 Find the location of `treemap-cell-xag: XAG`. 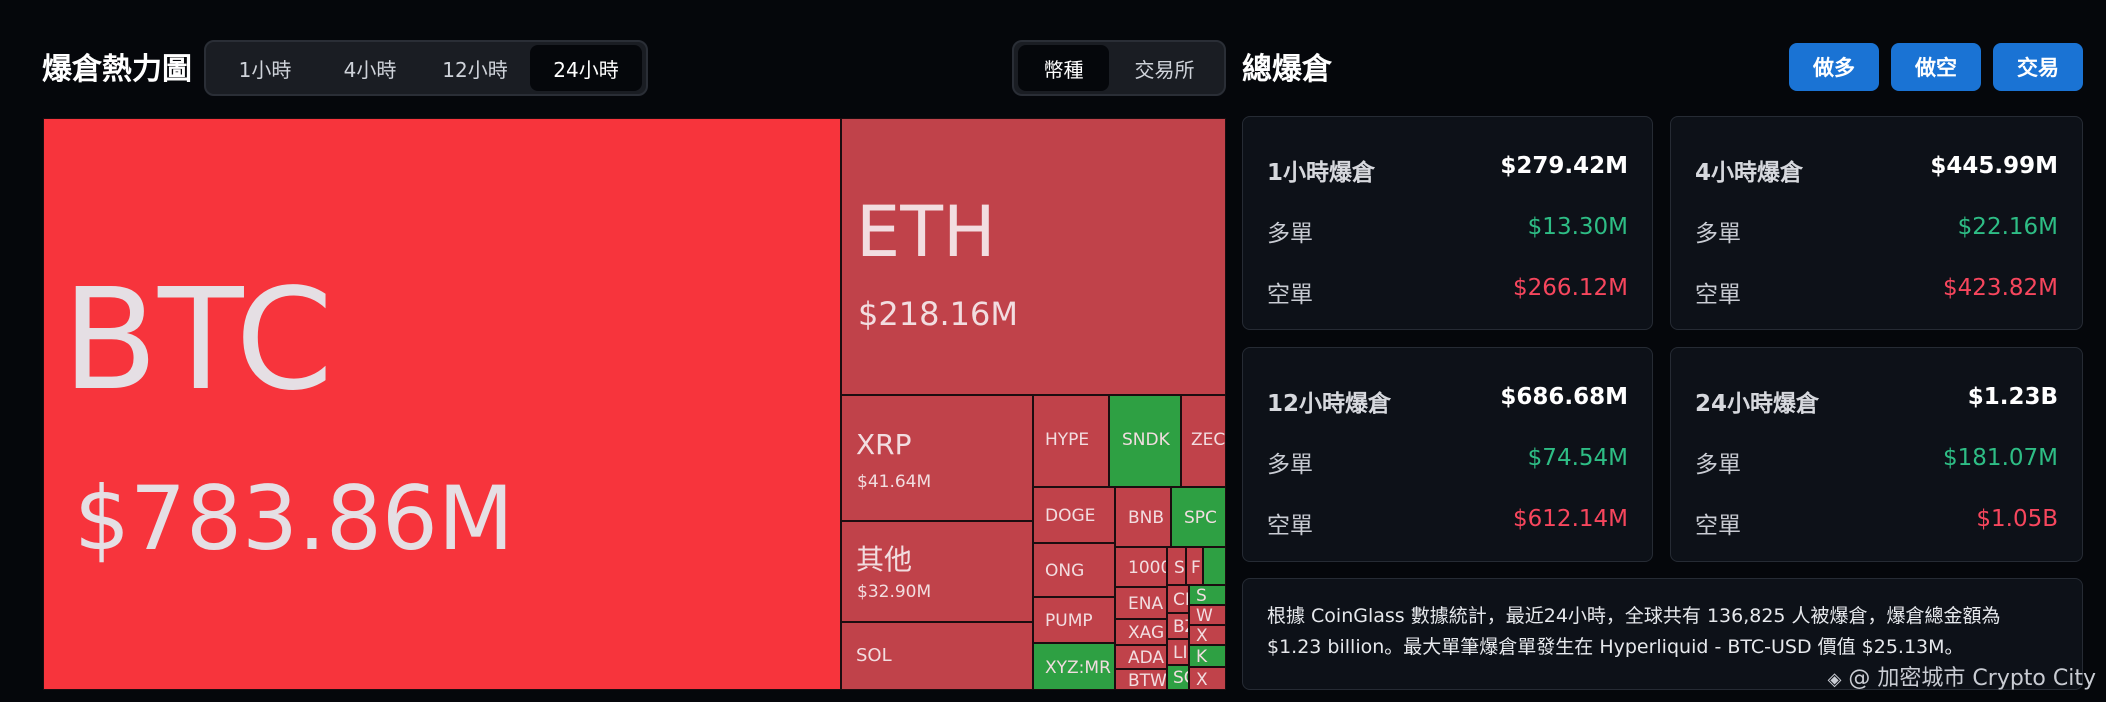

treemap-cell-xag: XAG is located at coordinates (1141, 632).